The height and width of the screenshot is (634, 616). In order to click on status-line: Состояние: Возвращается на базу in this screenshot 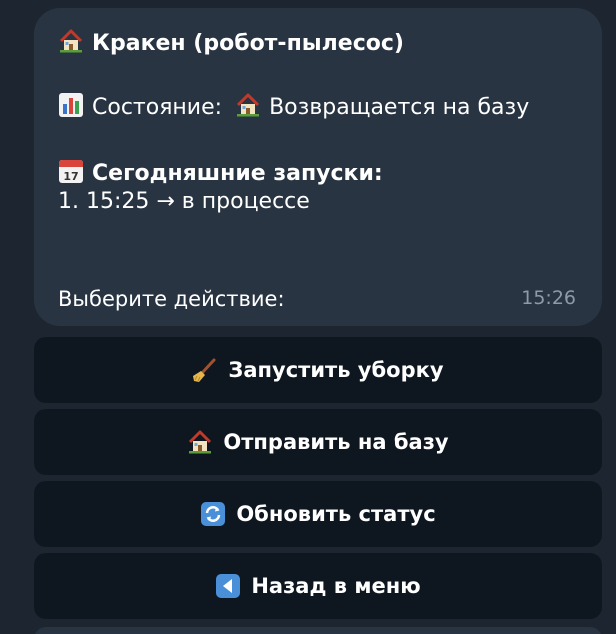, I will do `click(293, 107)`.